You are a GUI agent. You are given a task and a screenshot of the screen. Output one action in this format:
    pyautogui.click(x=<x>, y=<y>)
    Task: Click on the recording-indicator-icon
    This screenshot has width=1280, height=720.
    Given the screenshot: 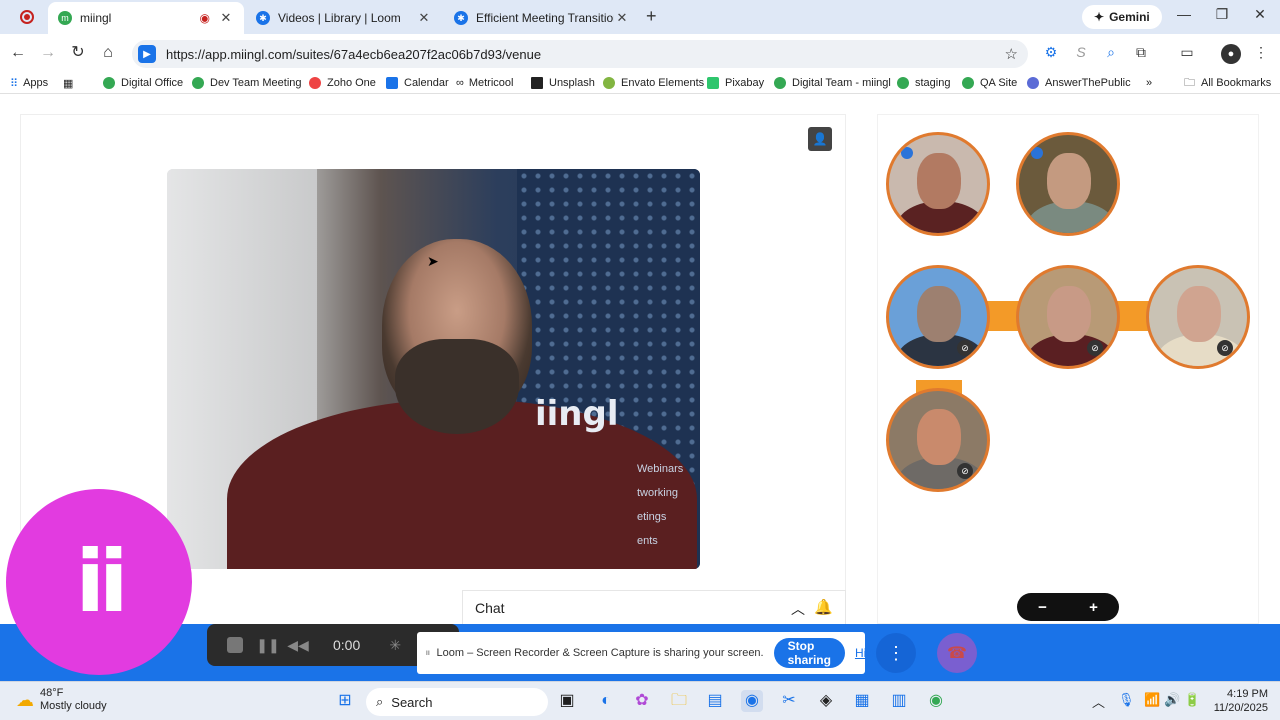 What is the action you would take?
    pyautogui.click(x=27, y=17)
    